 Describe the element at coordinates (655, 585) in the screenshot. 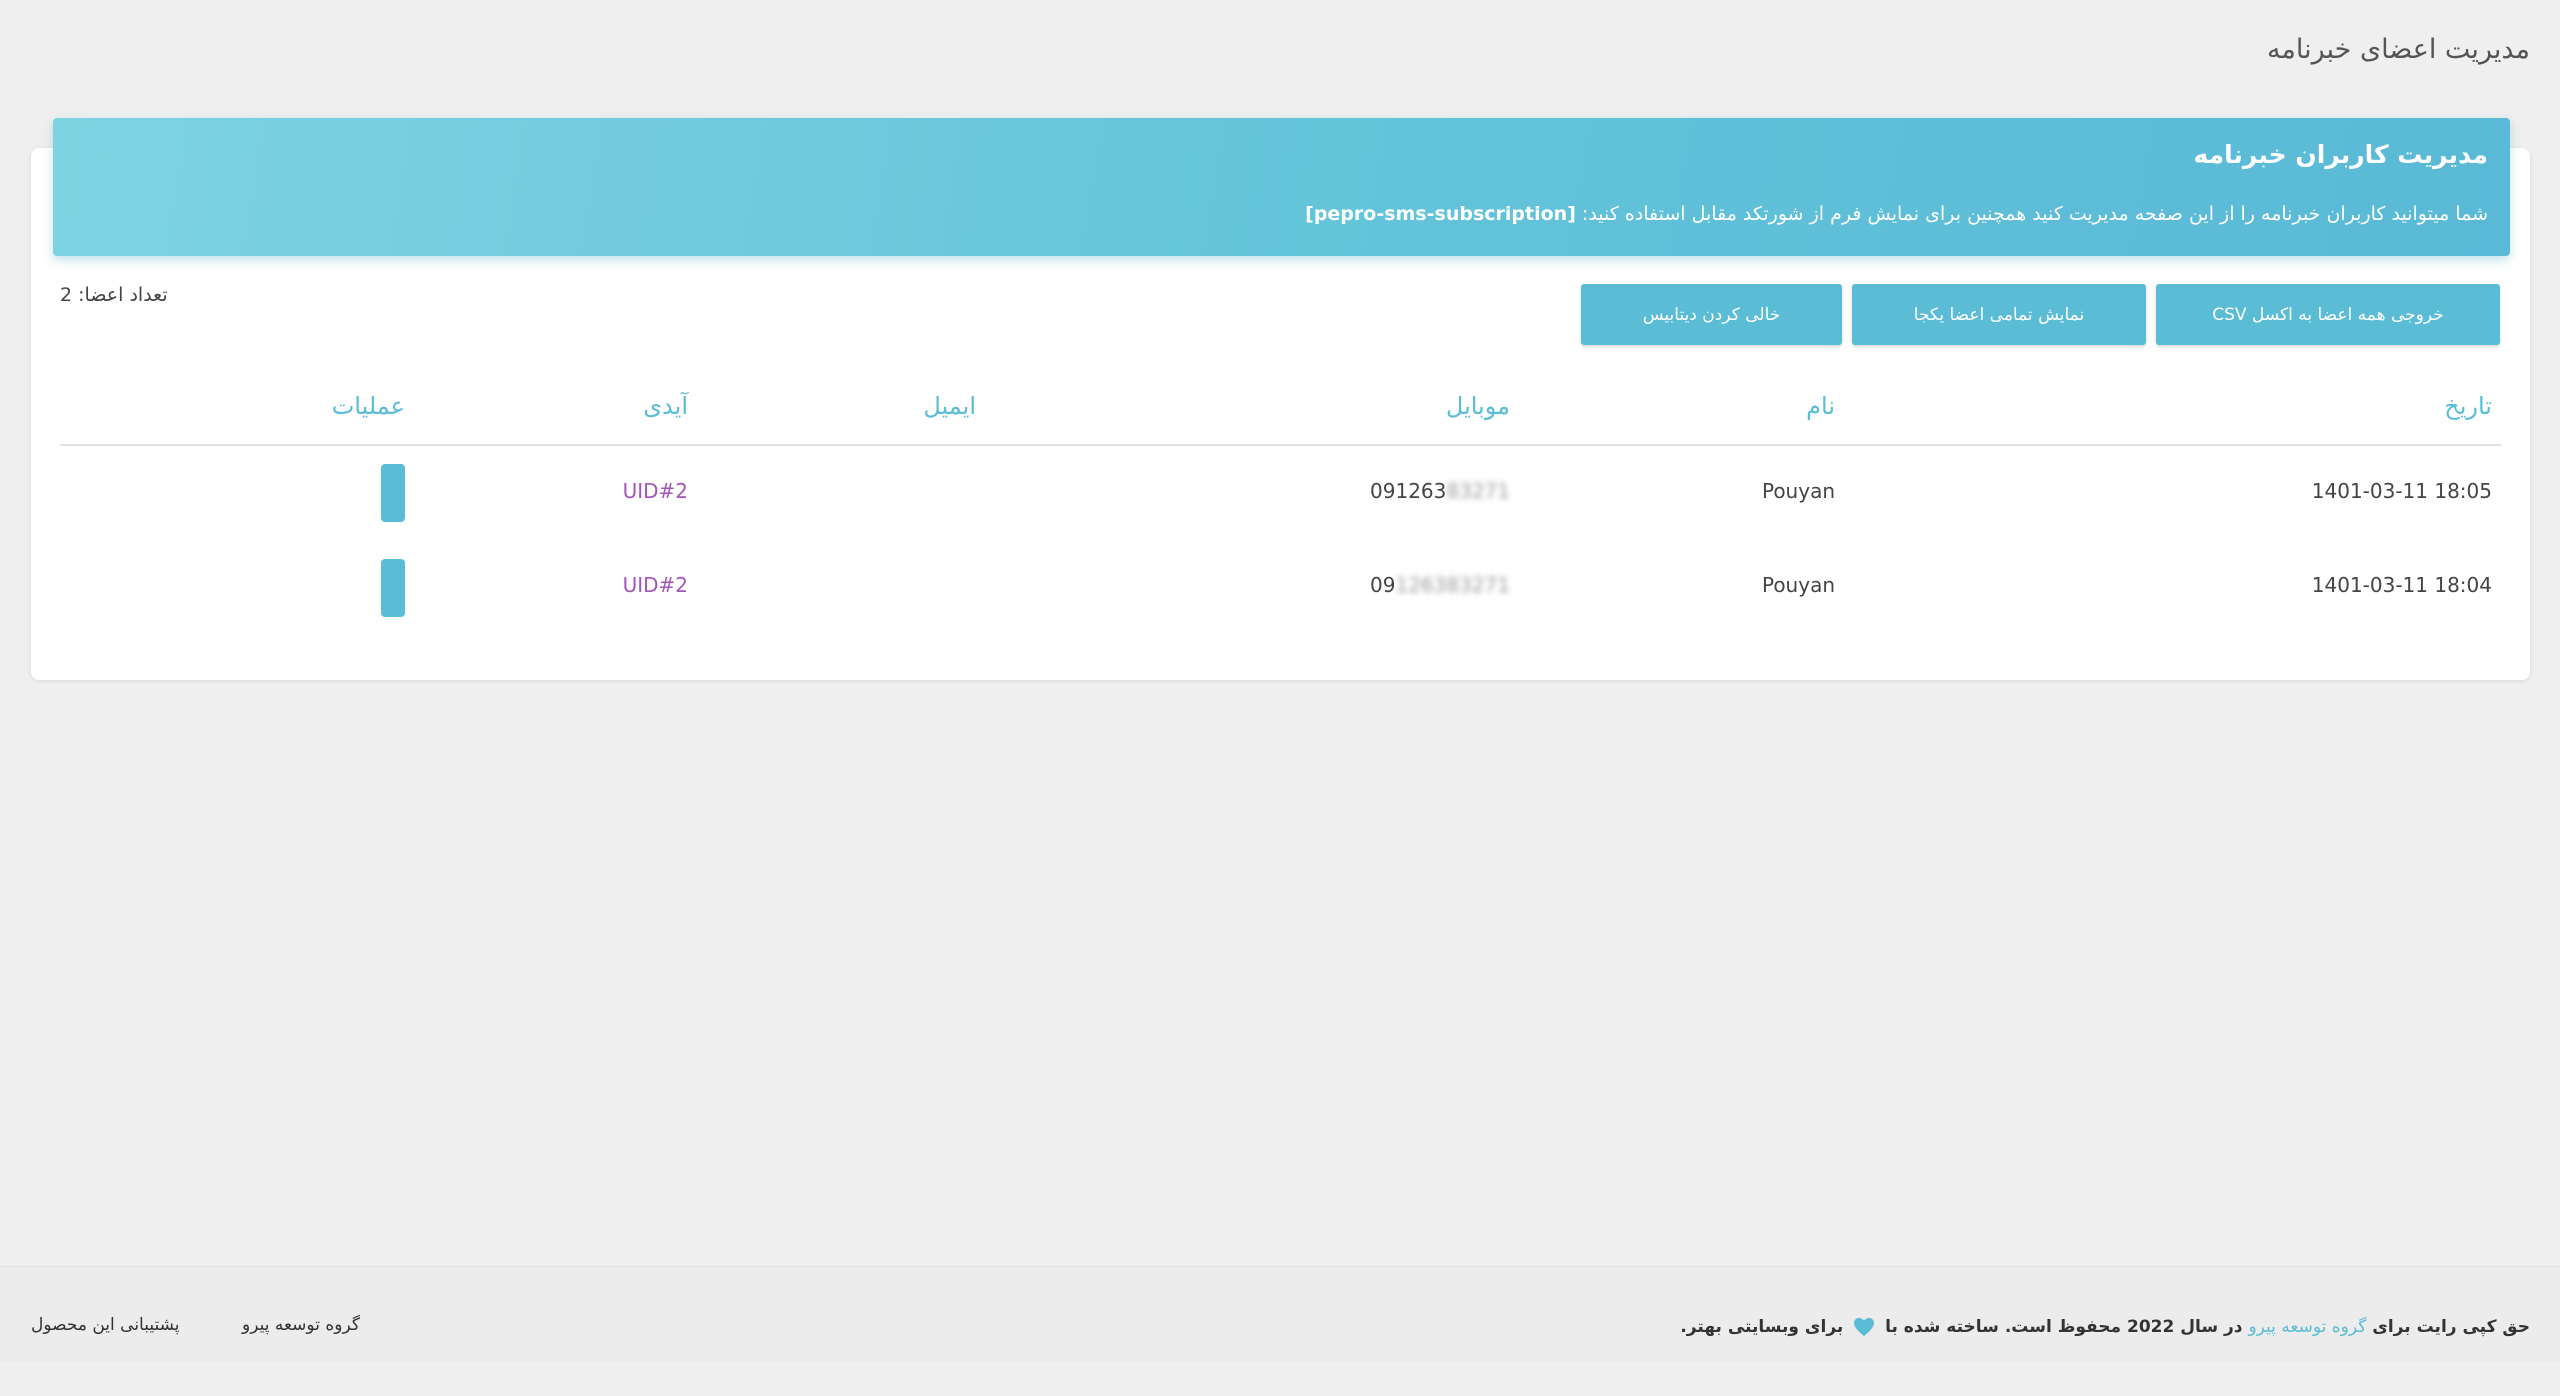

I see `row-2-id: UID#2` at that location.